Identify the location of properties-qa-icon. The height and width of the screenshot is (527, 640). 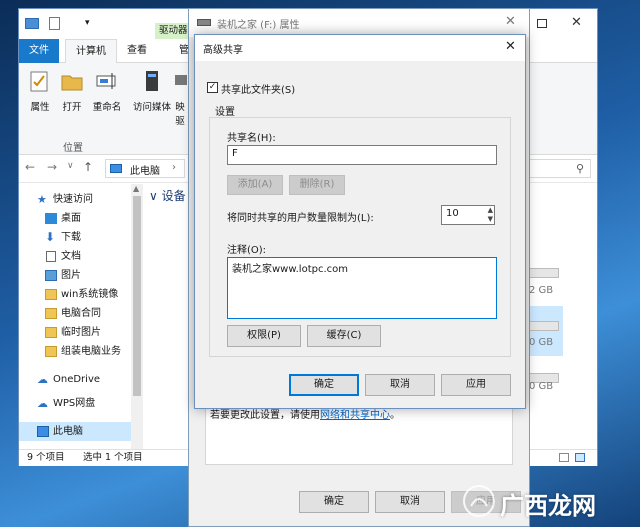
(54, 23).